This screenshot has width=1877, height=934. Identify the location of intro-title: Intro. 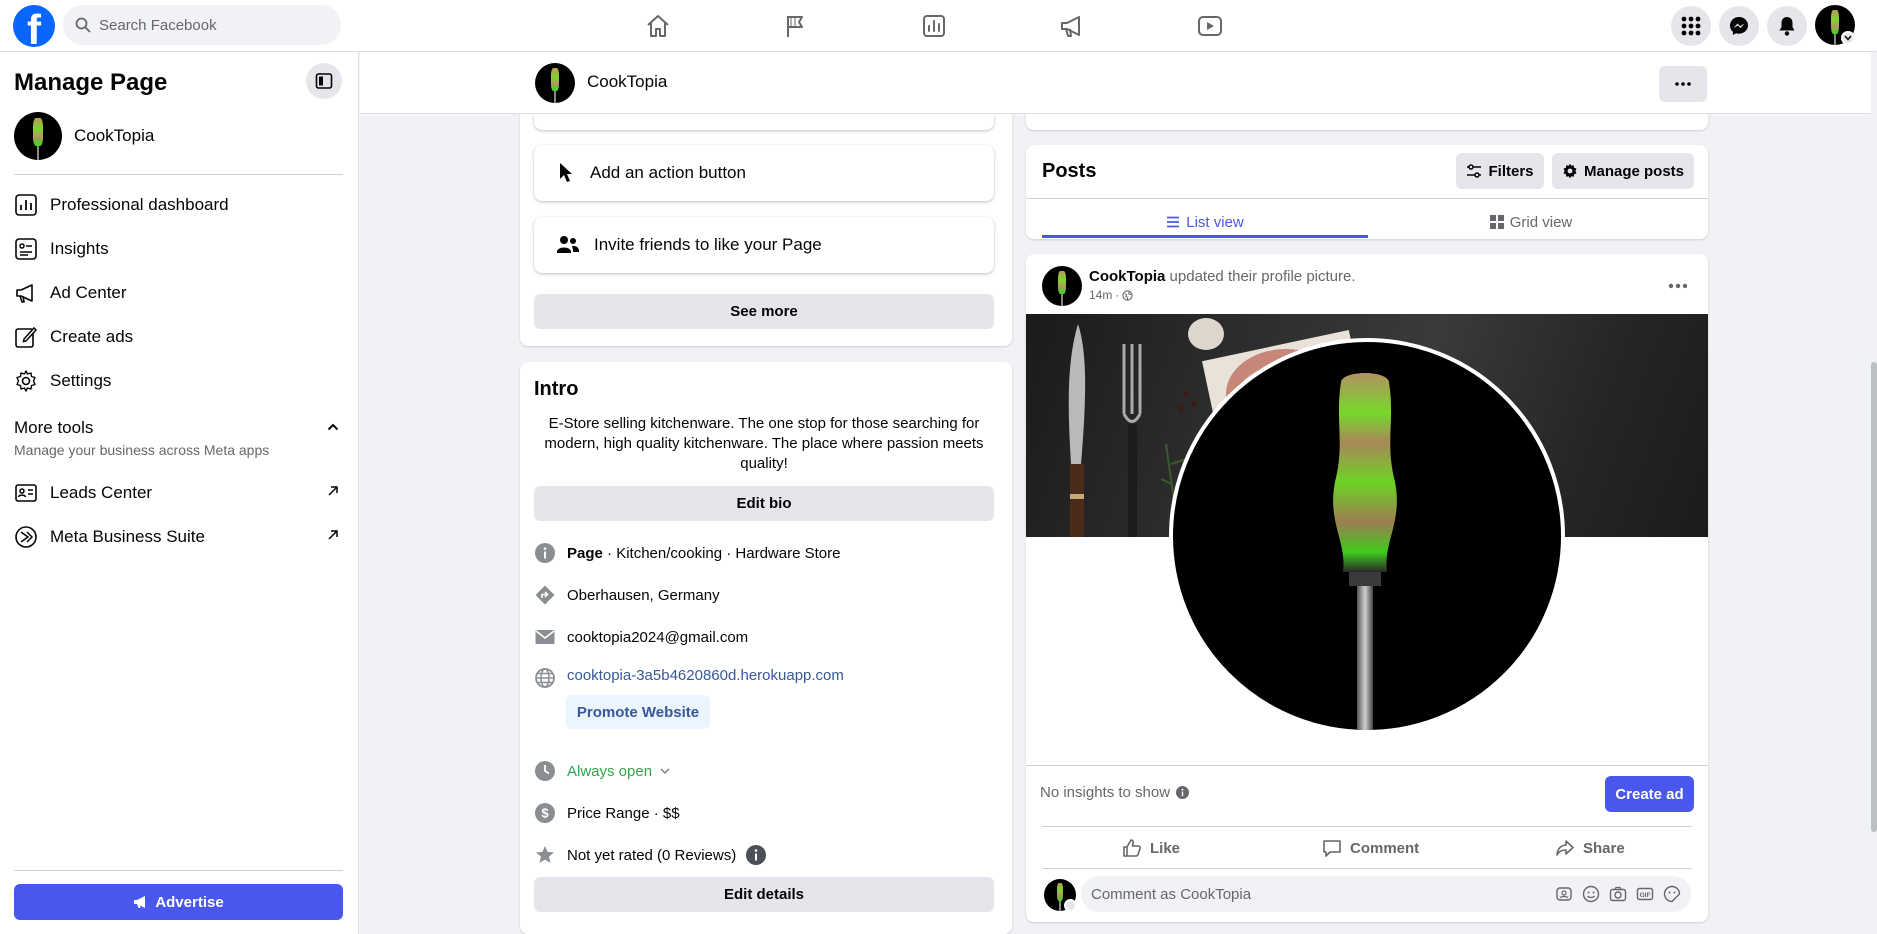
(556, 389).